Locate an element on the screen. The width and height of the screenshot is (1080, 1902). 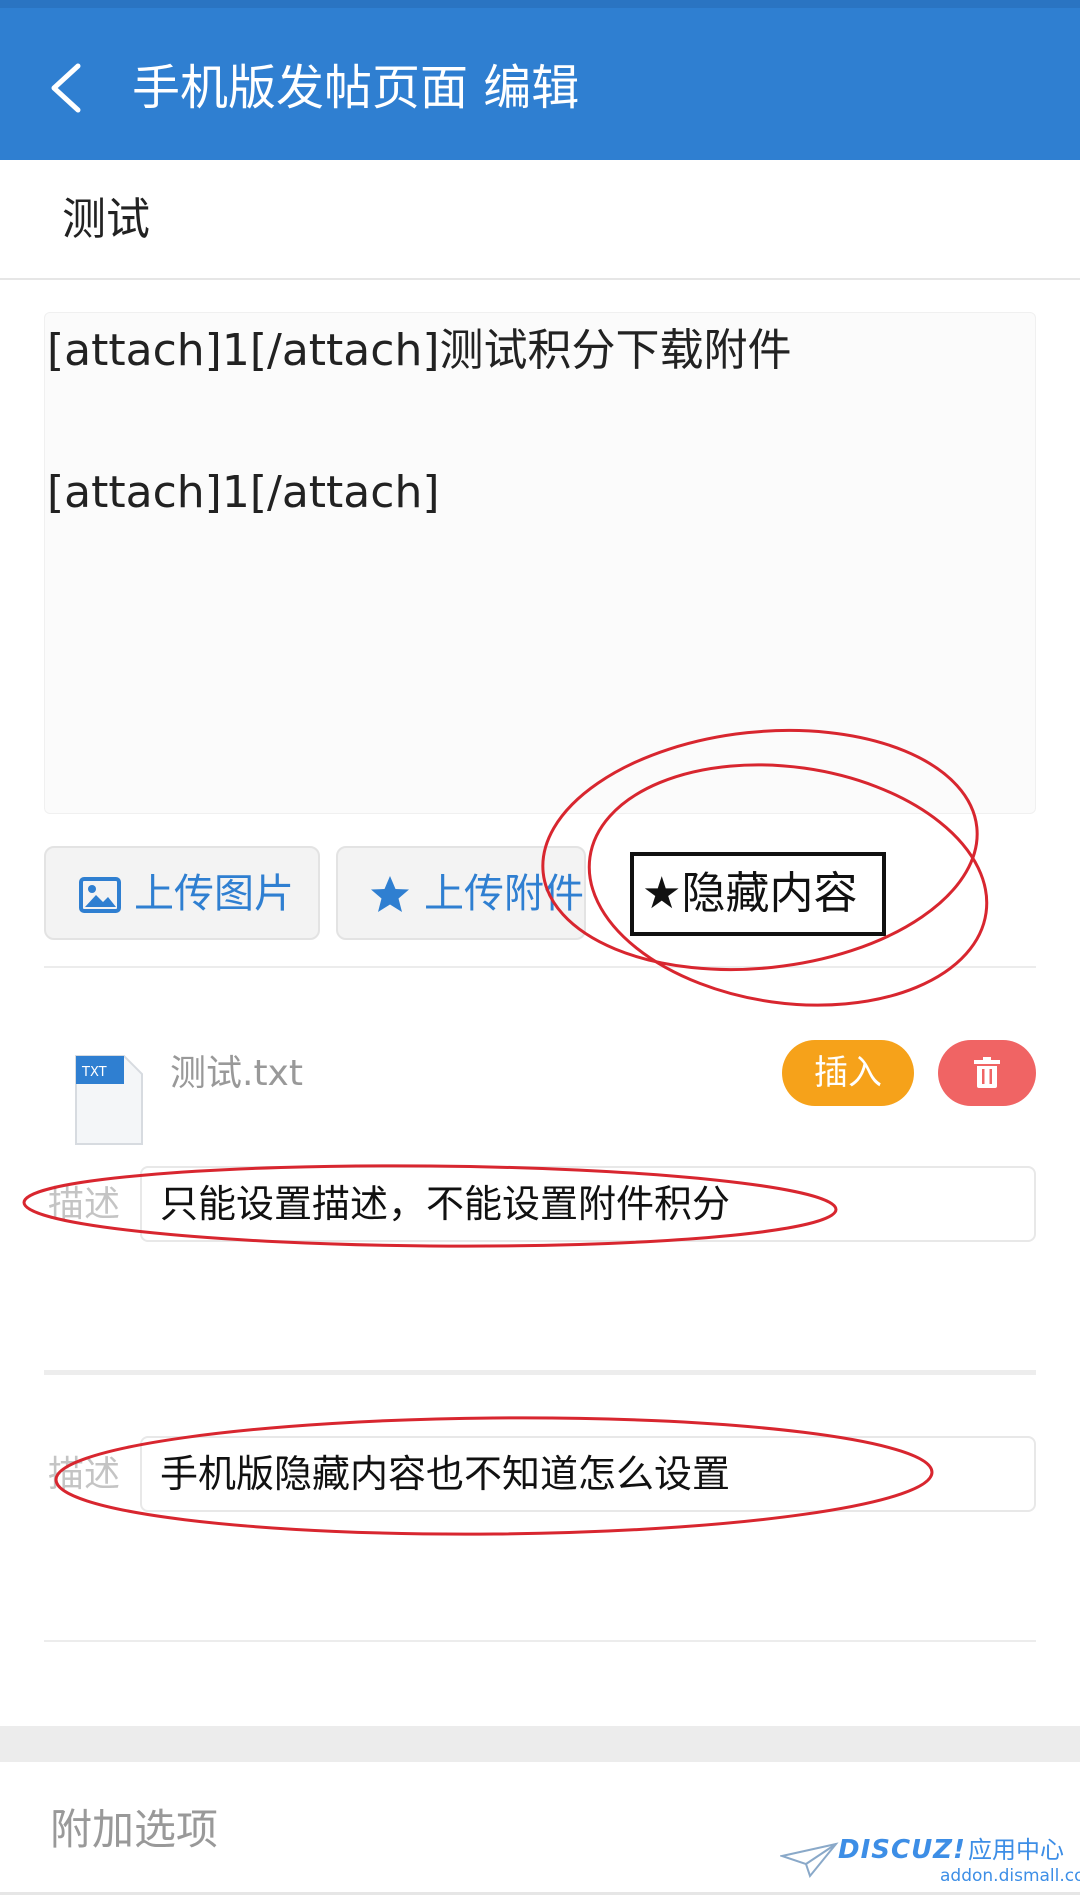
attachment-description-input: 手机版隐藏内容也不知道怎么设置 is located at coordinates (588, 1474).